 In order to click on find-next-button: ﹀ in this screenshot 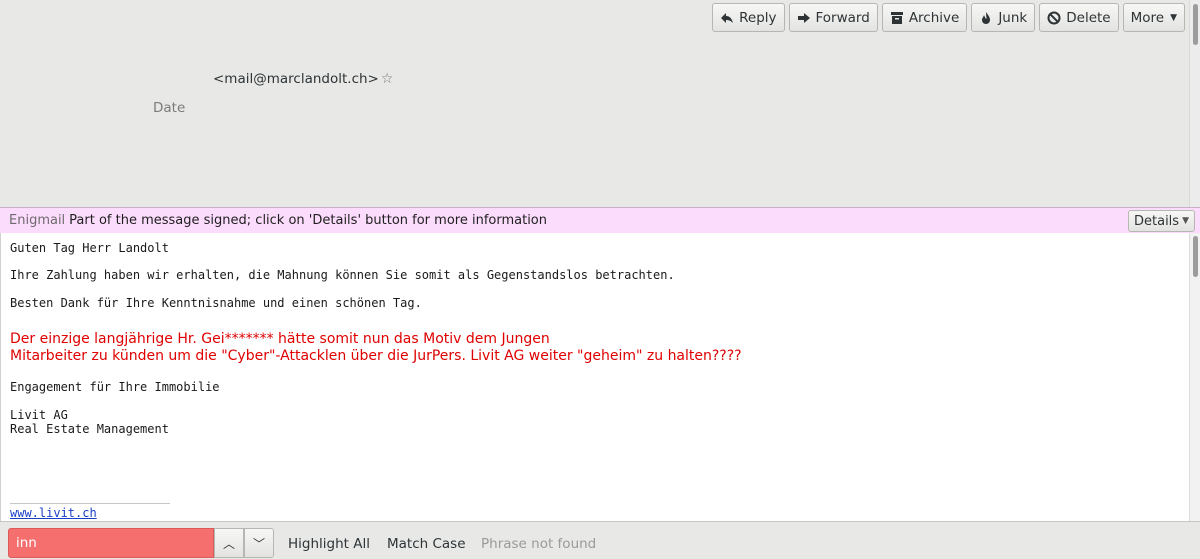, I will do `click(259, 543)`.